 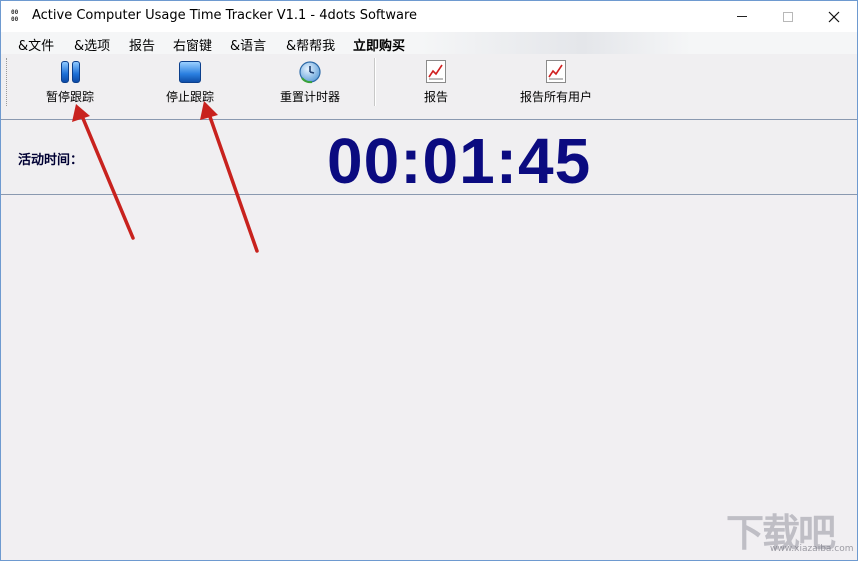 I want to click on minimize-icon, so click(x=742, y=16).